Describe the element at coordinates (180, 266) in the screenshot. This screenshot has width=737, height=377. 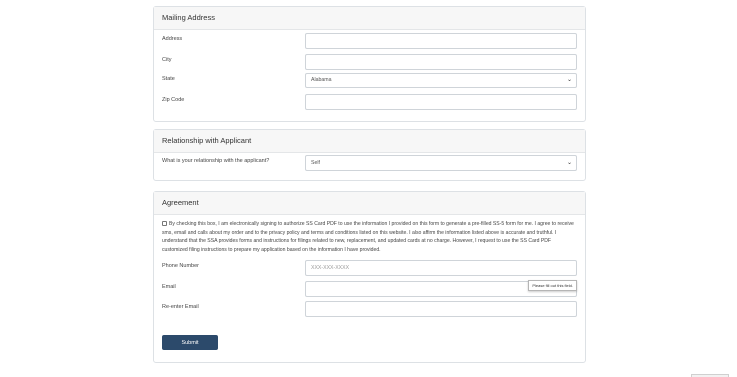
I see `phone-label: Phone Number` at that location.